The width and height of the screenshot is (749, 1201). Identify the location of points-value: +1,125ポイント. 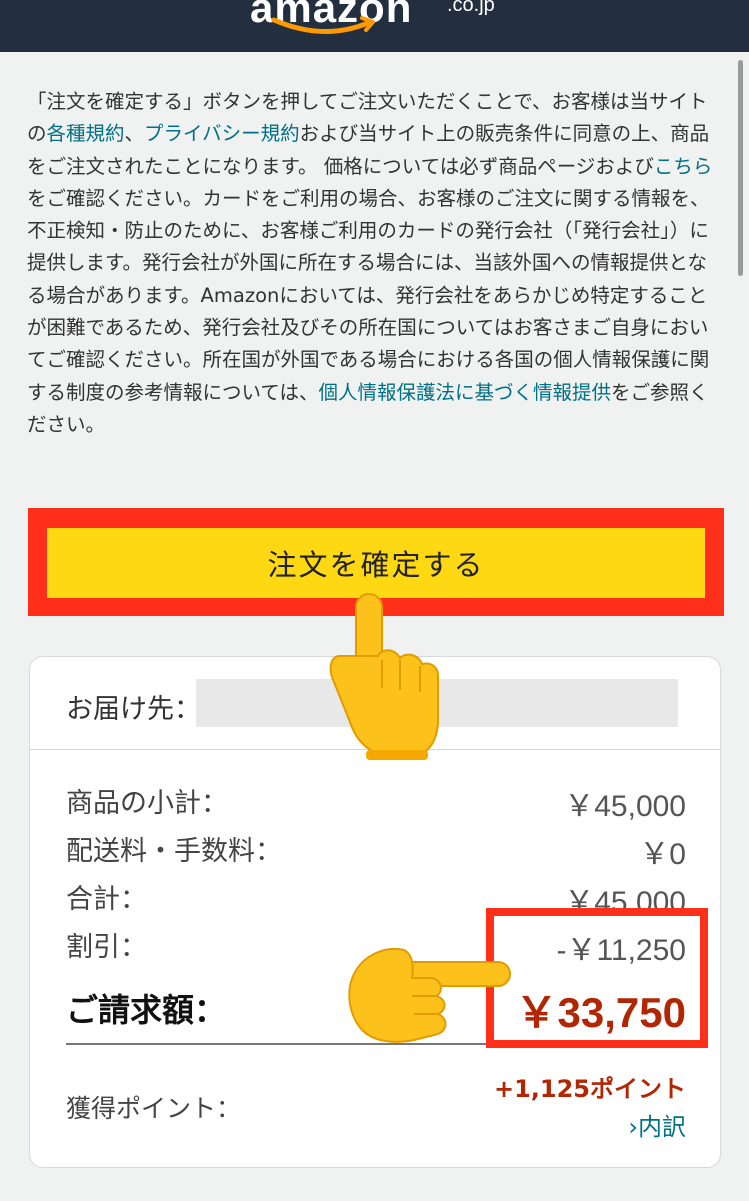
(589, 1089).